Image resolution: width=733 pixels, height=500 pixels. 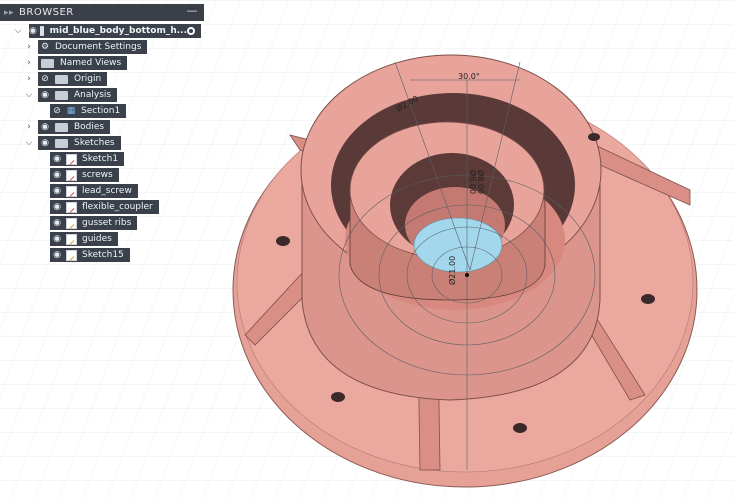 I want to click on named-views-node: Named Views, so click(x=83, y=63).